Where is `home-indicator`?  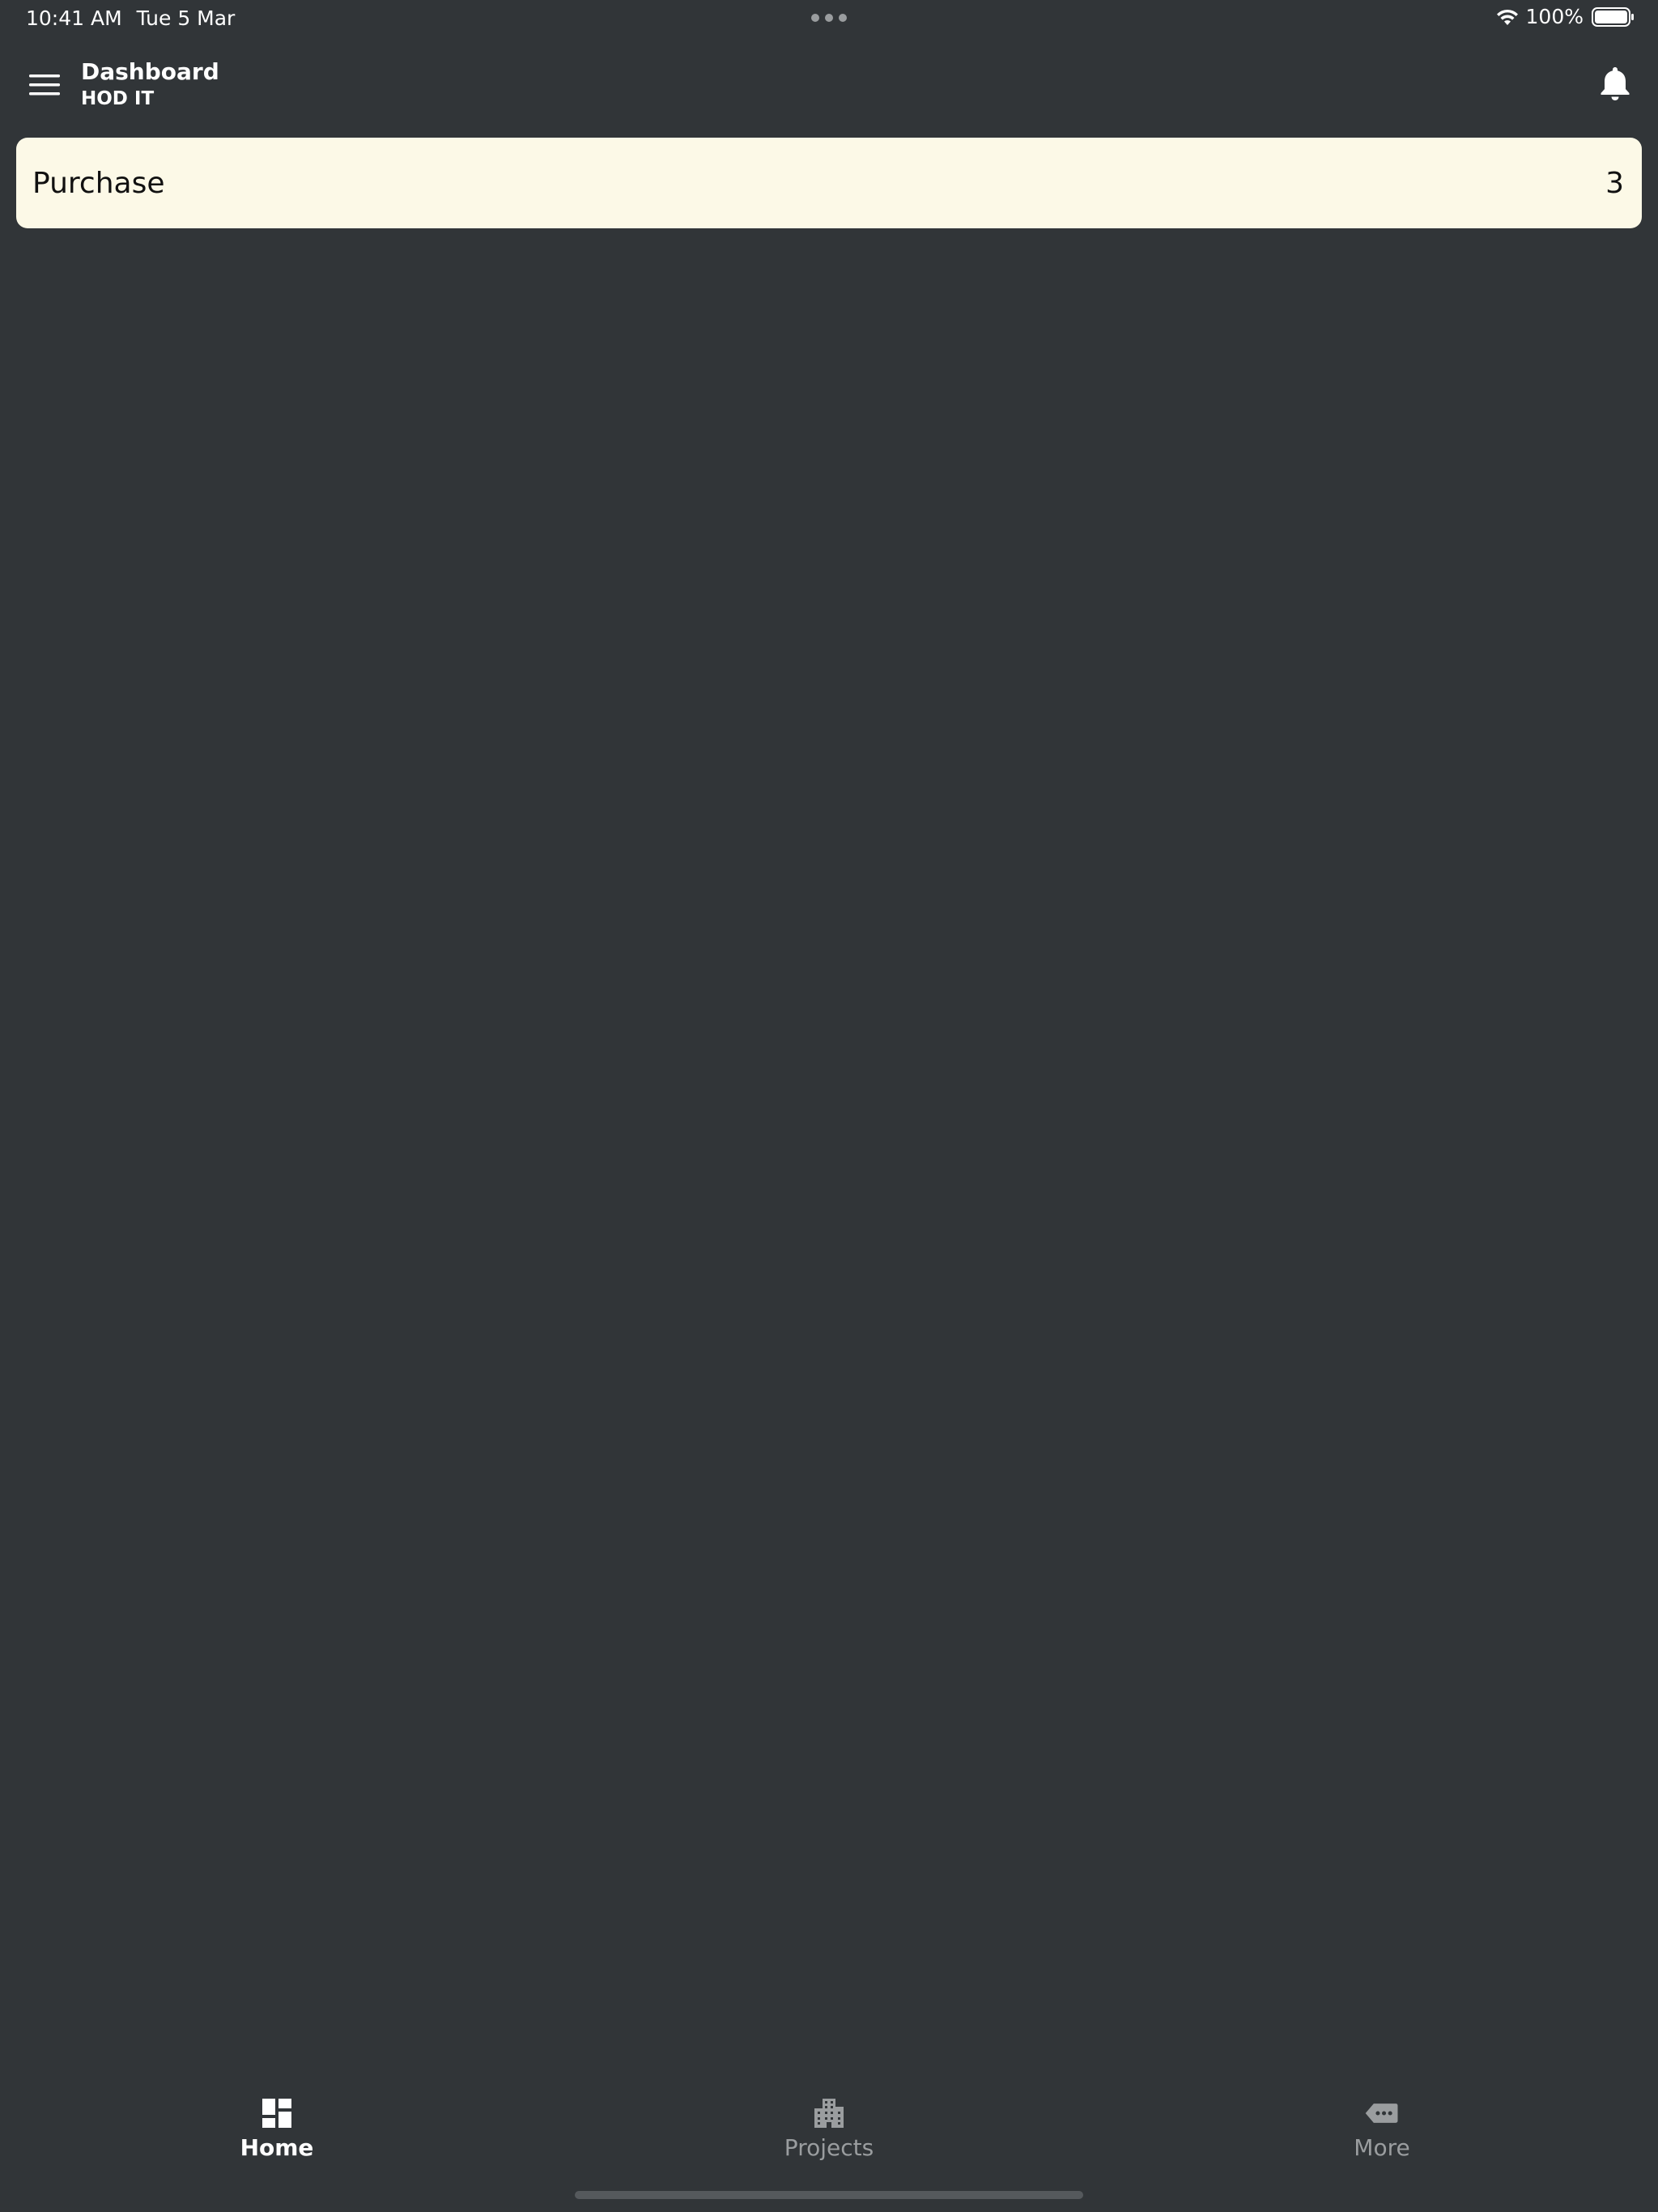 home-indicator is located at coordinates (829, 2195).